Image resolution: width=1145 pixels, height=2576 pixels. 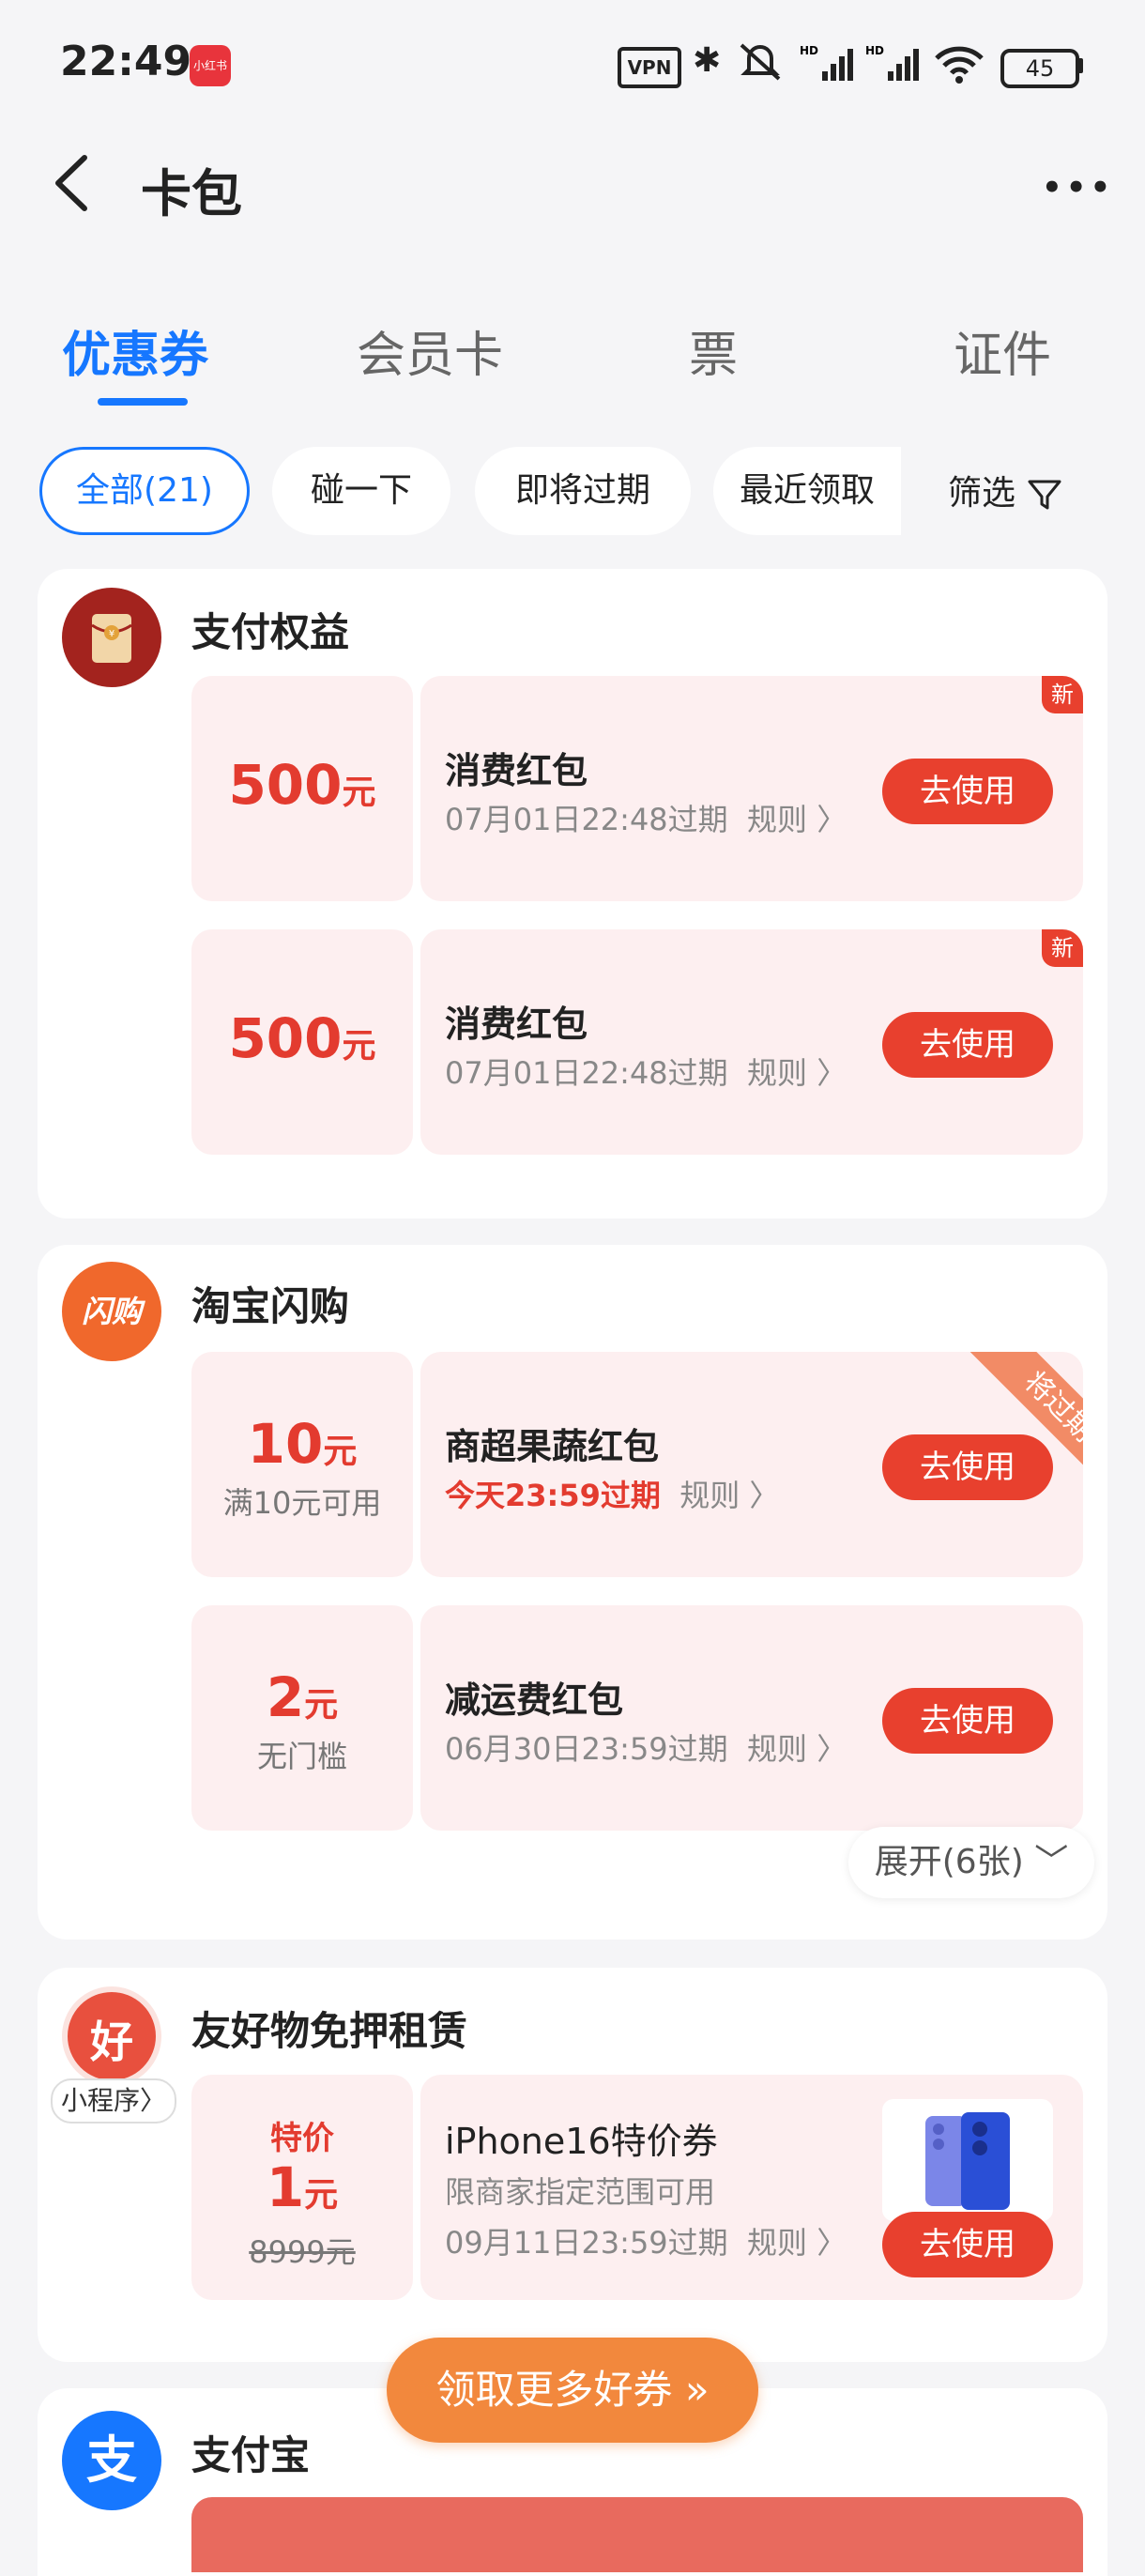 What do you see at coordinates (1045, 495) in the screenshot?
I see `funnel-icon` at bounding box center [1045, 495].